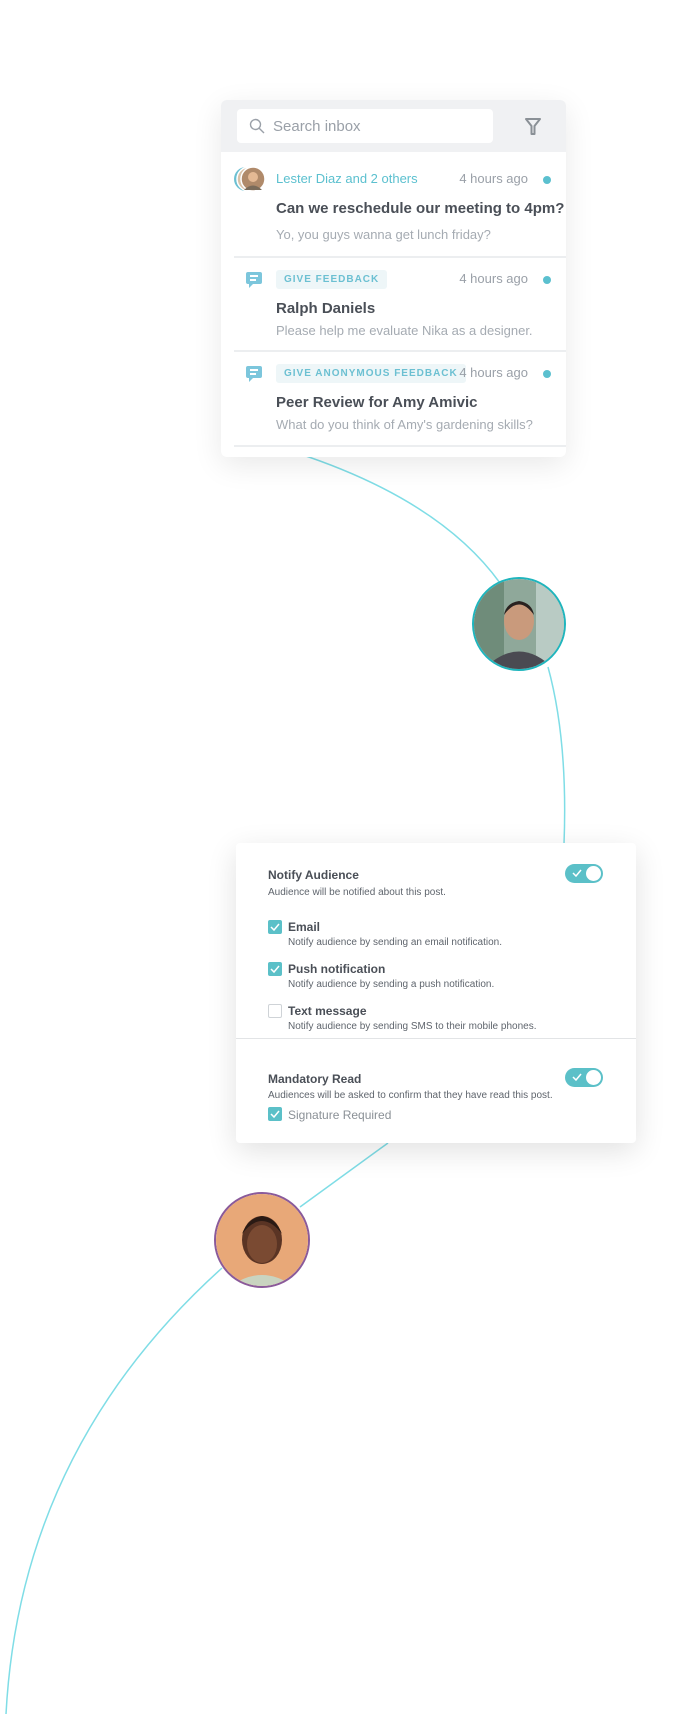 This screenshot has height=1714, width=696. Describe the element at coordinates (317, 126) in the screenshot. I see `search-placeholder: Search inbox` at that location.